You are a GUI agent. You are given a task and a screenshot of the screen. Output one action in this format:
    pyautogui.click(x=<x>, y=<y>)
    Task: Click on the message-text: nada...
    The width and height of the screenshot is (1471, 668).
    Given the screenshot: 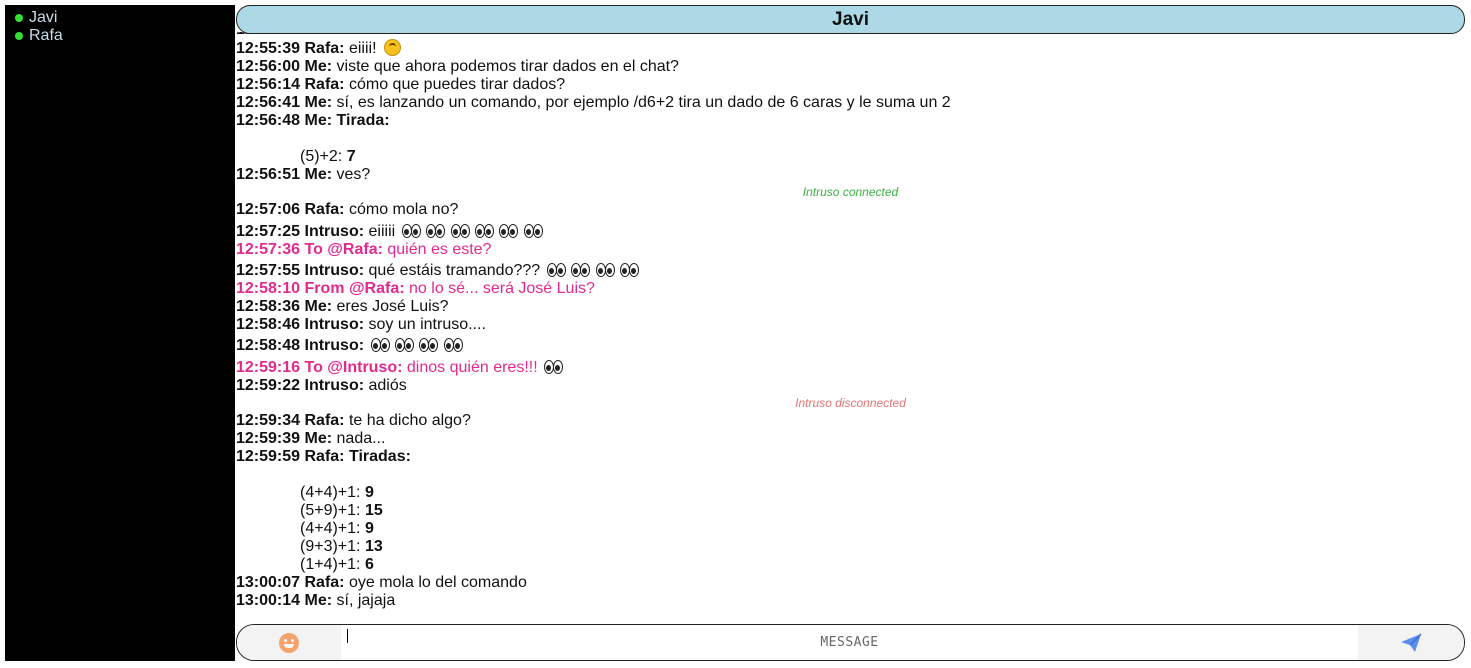 What is the action you would take?
    pyautogui.click(x=361, y=438)
    